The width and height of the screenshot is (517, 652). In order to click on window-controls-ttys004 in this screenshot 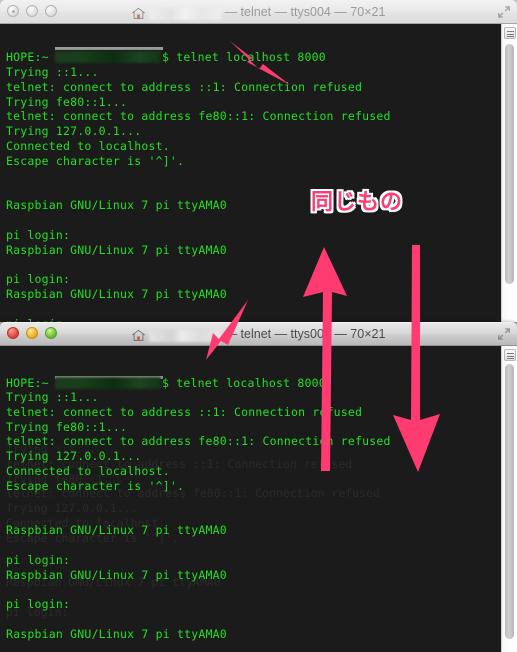, I will do `click(32, 11)`.